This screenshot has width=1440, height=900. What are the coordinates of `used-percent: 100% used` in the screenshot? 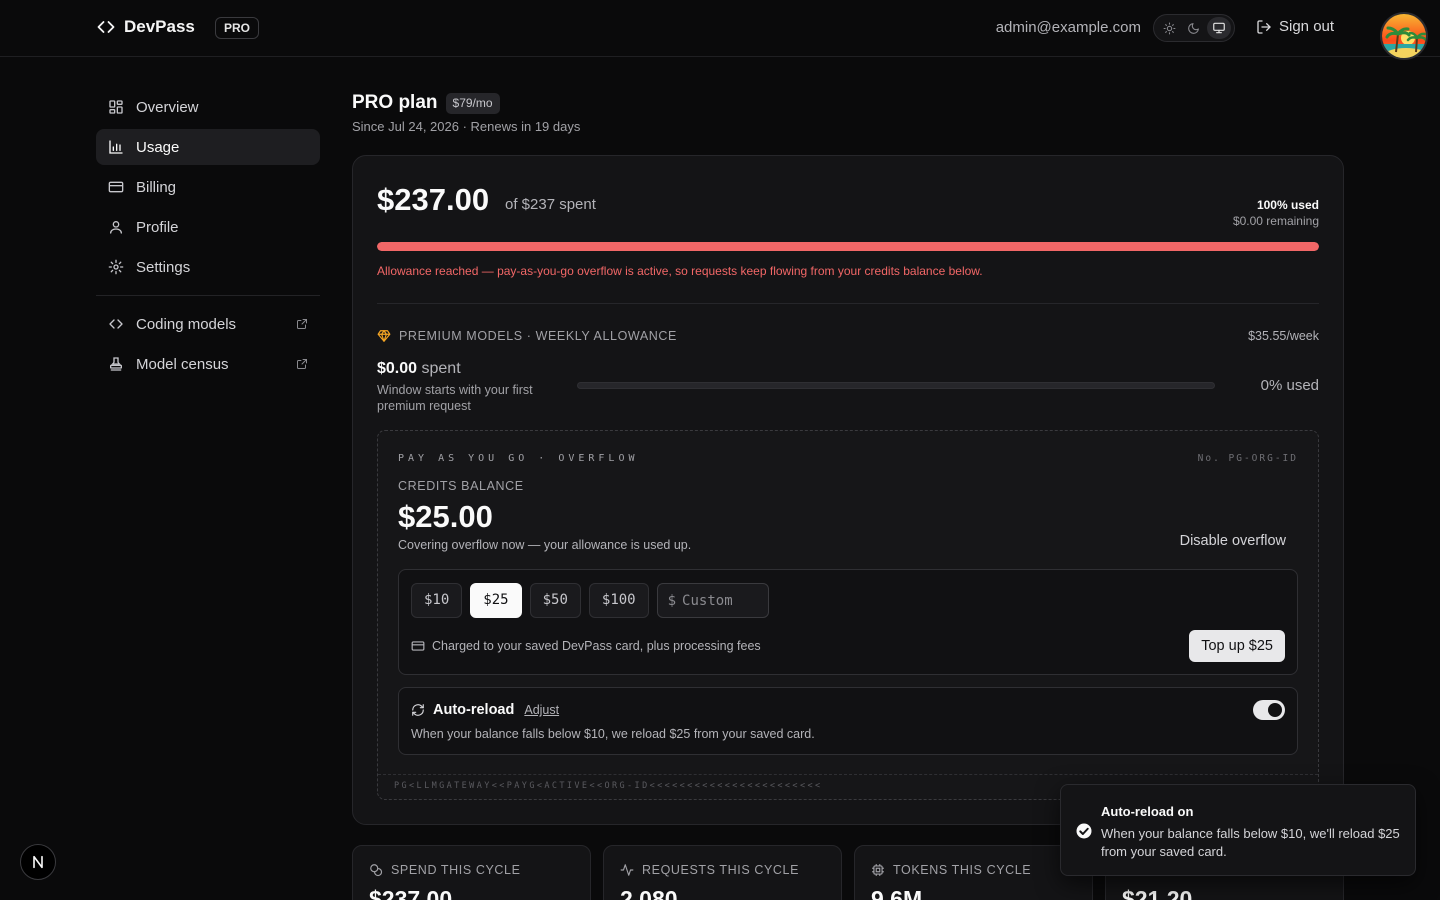 It's located at (1287, 205).